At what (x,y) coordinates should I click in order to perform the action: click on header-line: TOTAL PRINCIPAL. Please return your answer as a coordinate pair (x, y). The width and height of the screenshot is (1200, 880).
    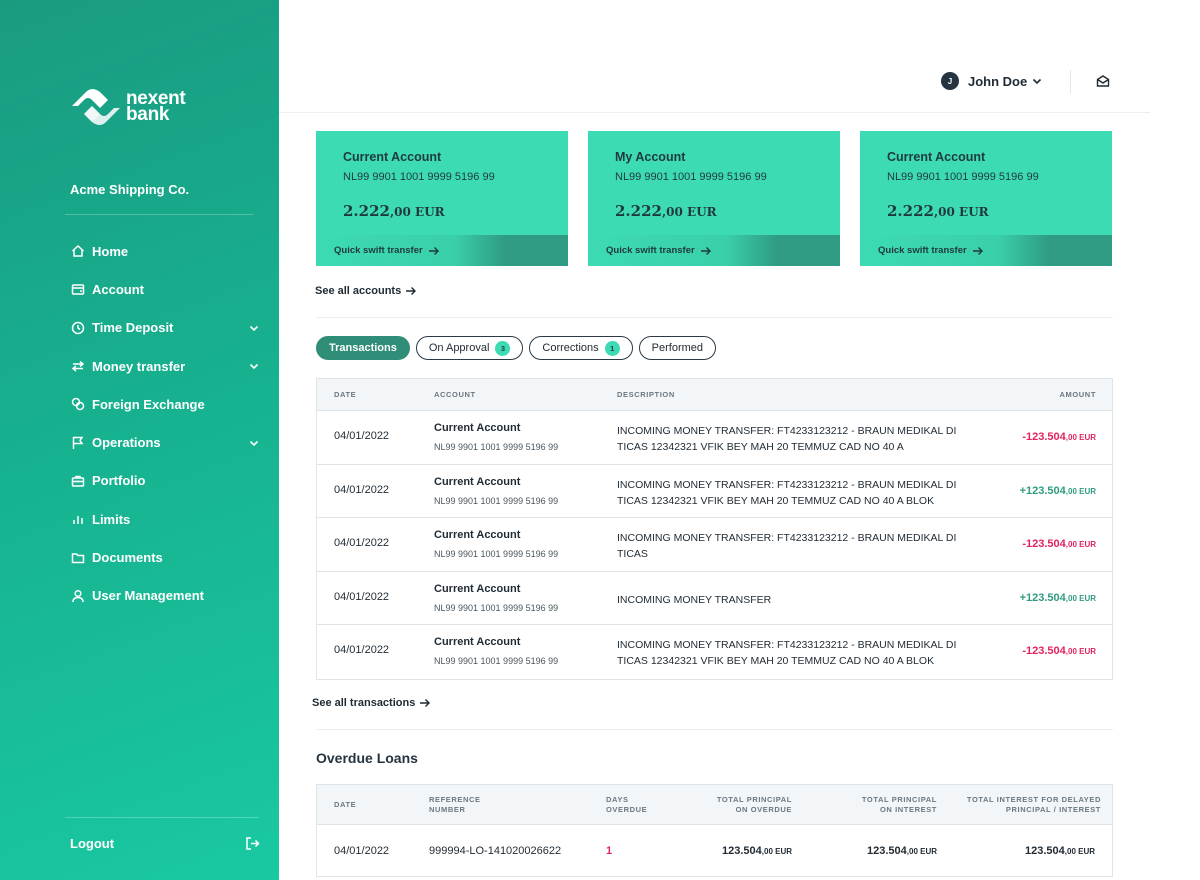
    Looking at the image, I should click on (899, 799).